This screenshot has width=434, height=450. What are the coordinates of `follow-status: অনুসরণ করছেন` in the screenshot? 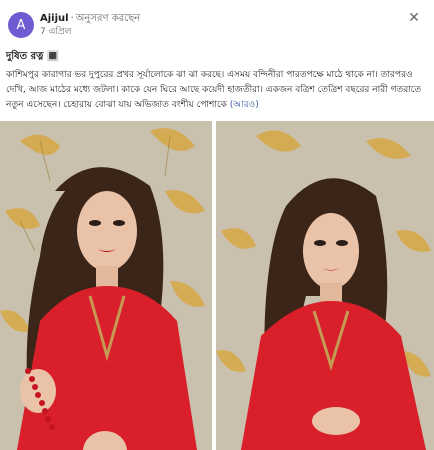 It's located at (108, 18).